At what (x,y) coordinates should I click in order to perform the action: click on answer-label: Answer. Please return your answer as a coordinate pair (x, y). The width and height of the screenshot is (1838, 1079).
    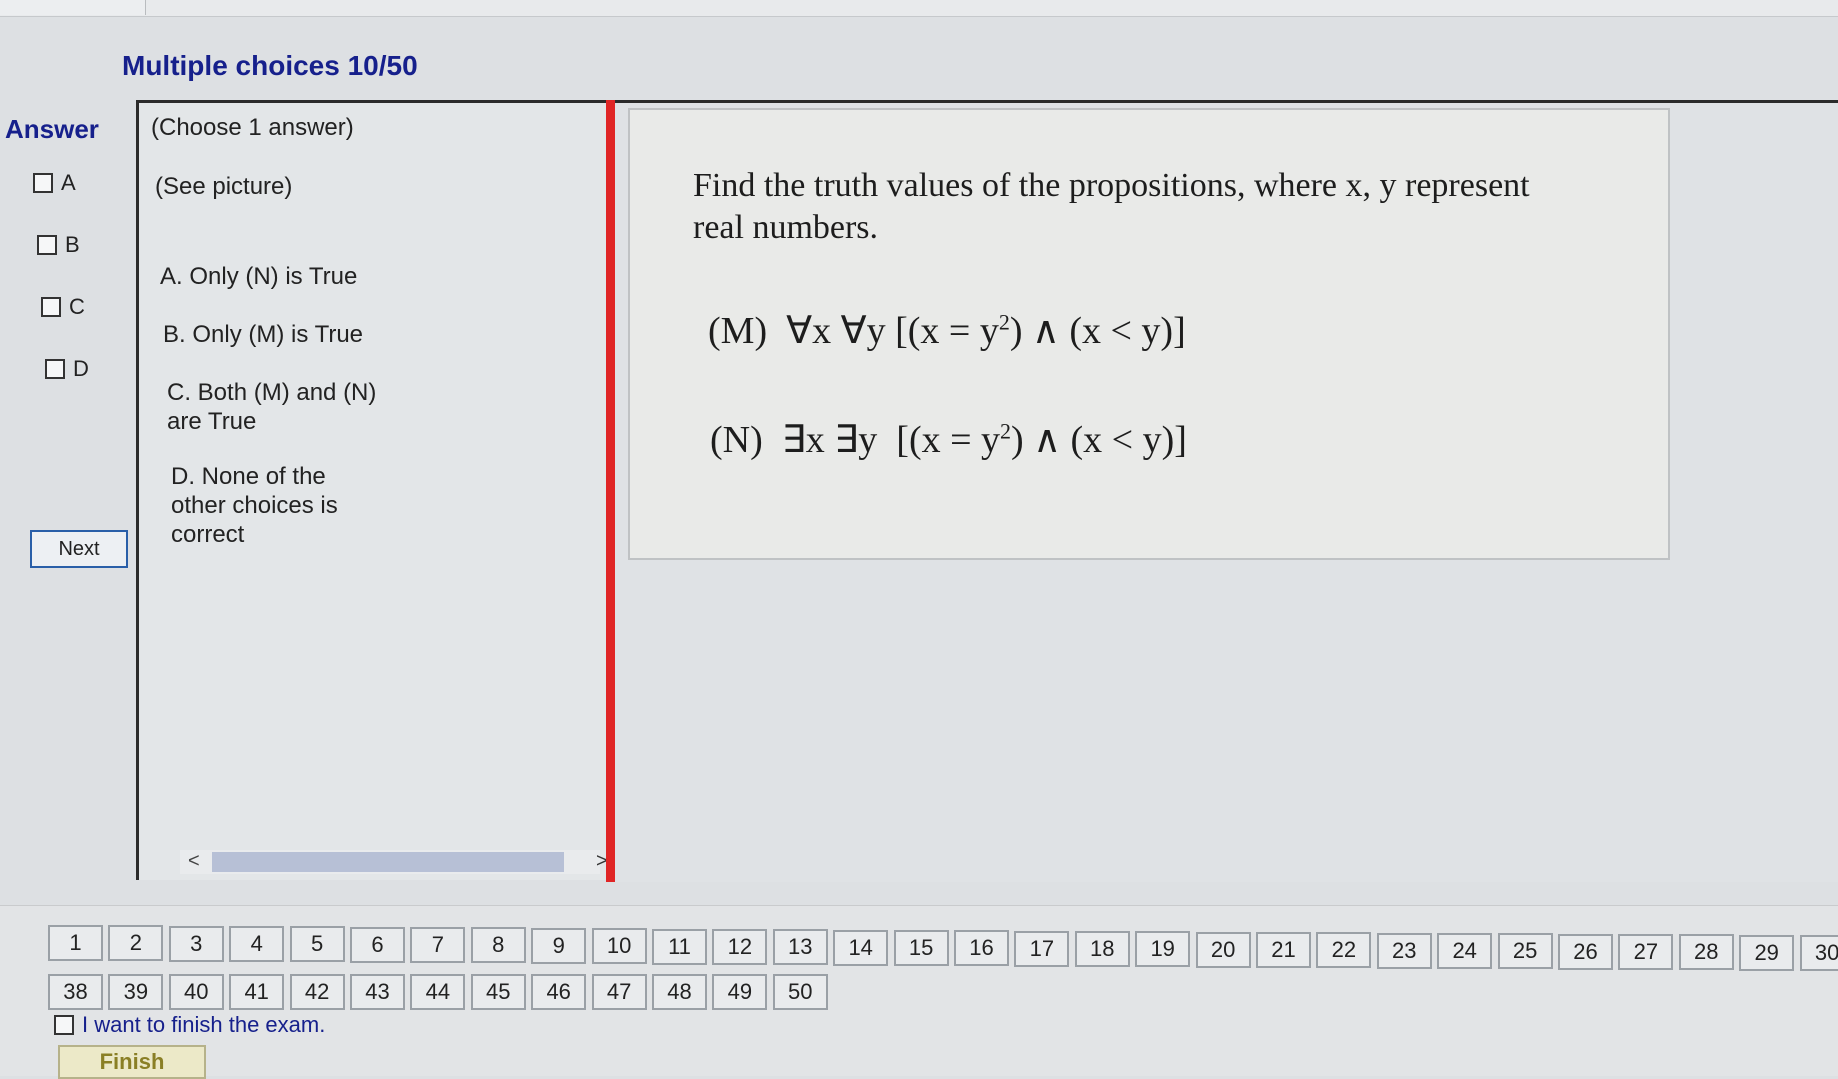
    Looking at the image, I should click on (52, 129).